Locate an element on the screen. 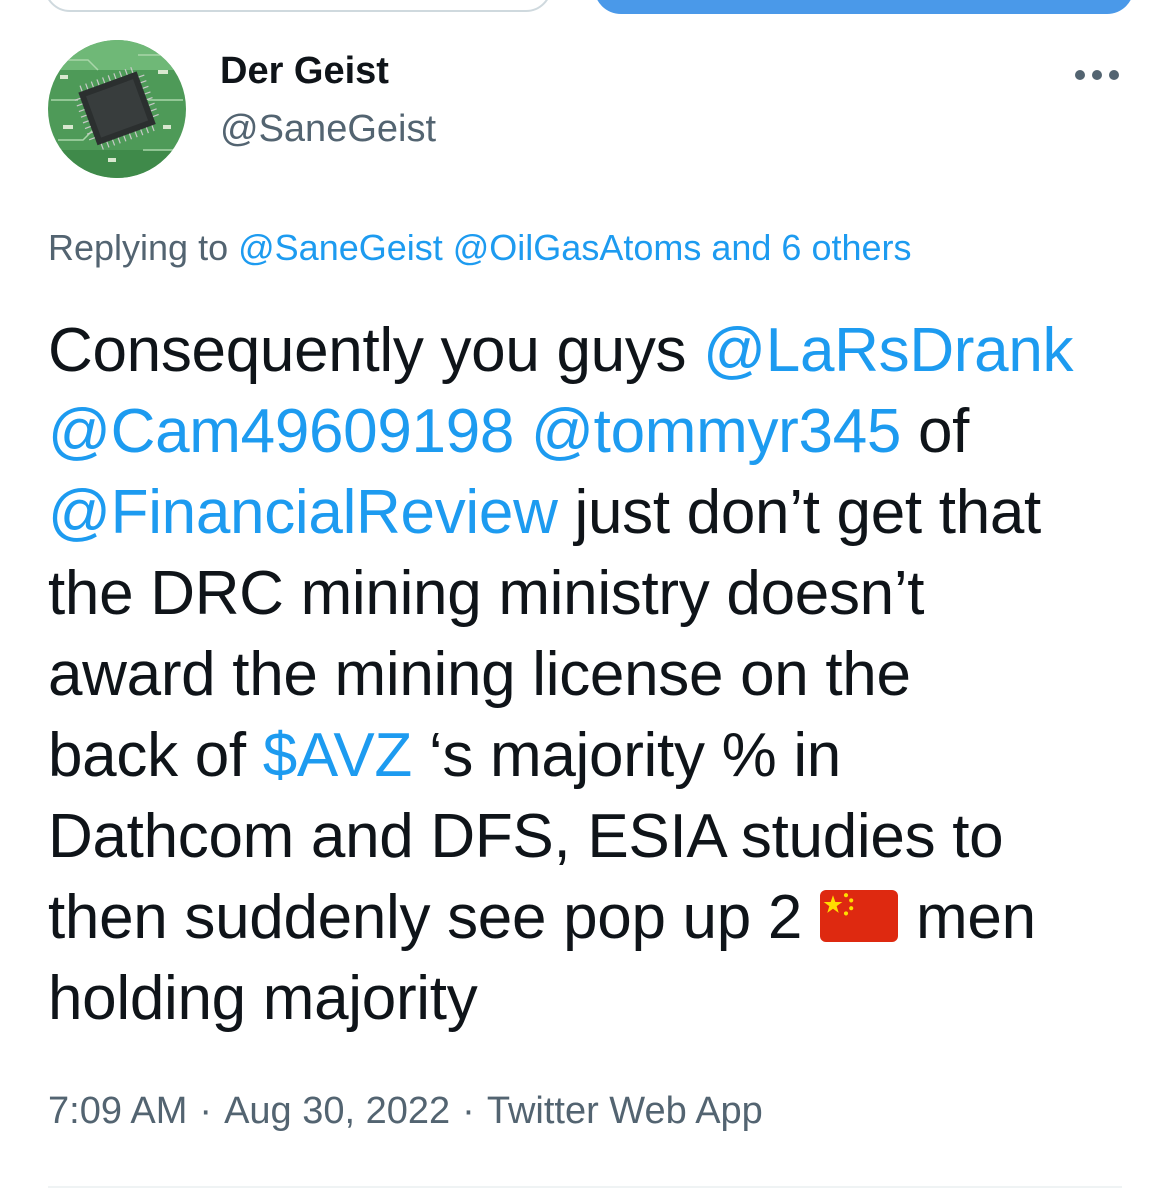 The width and height of the screenshot is (1170, 1196). tweet-text-segment: just don’t get that is located at coordinates (799, 512).